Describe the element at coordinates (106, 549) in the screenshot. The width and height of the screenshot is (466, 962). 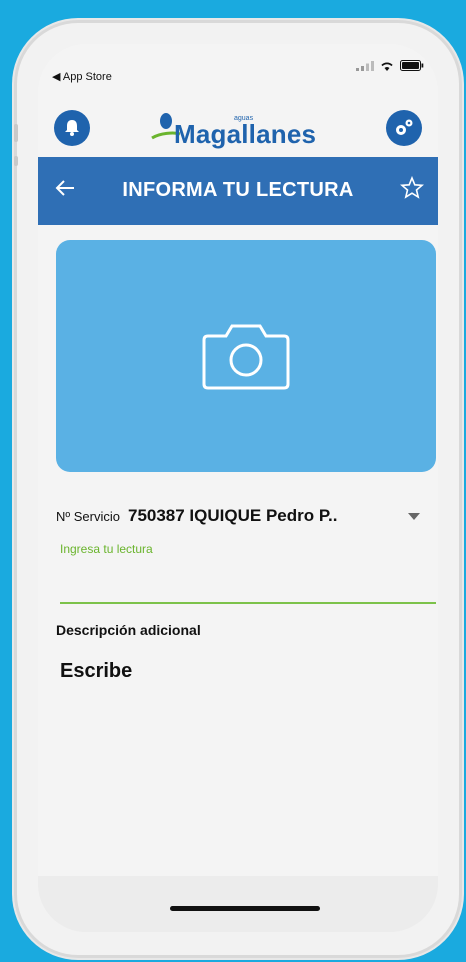
I see `reading-label: Ingresa tu lectura` at that location.